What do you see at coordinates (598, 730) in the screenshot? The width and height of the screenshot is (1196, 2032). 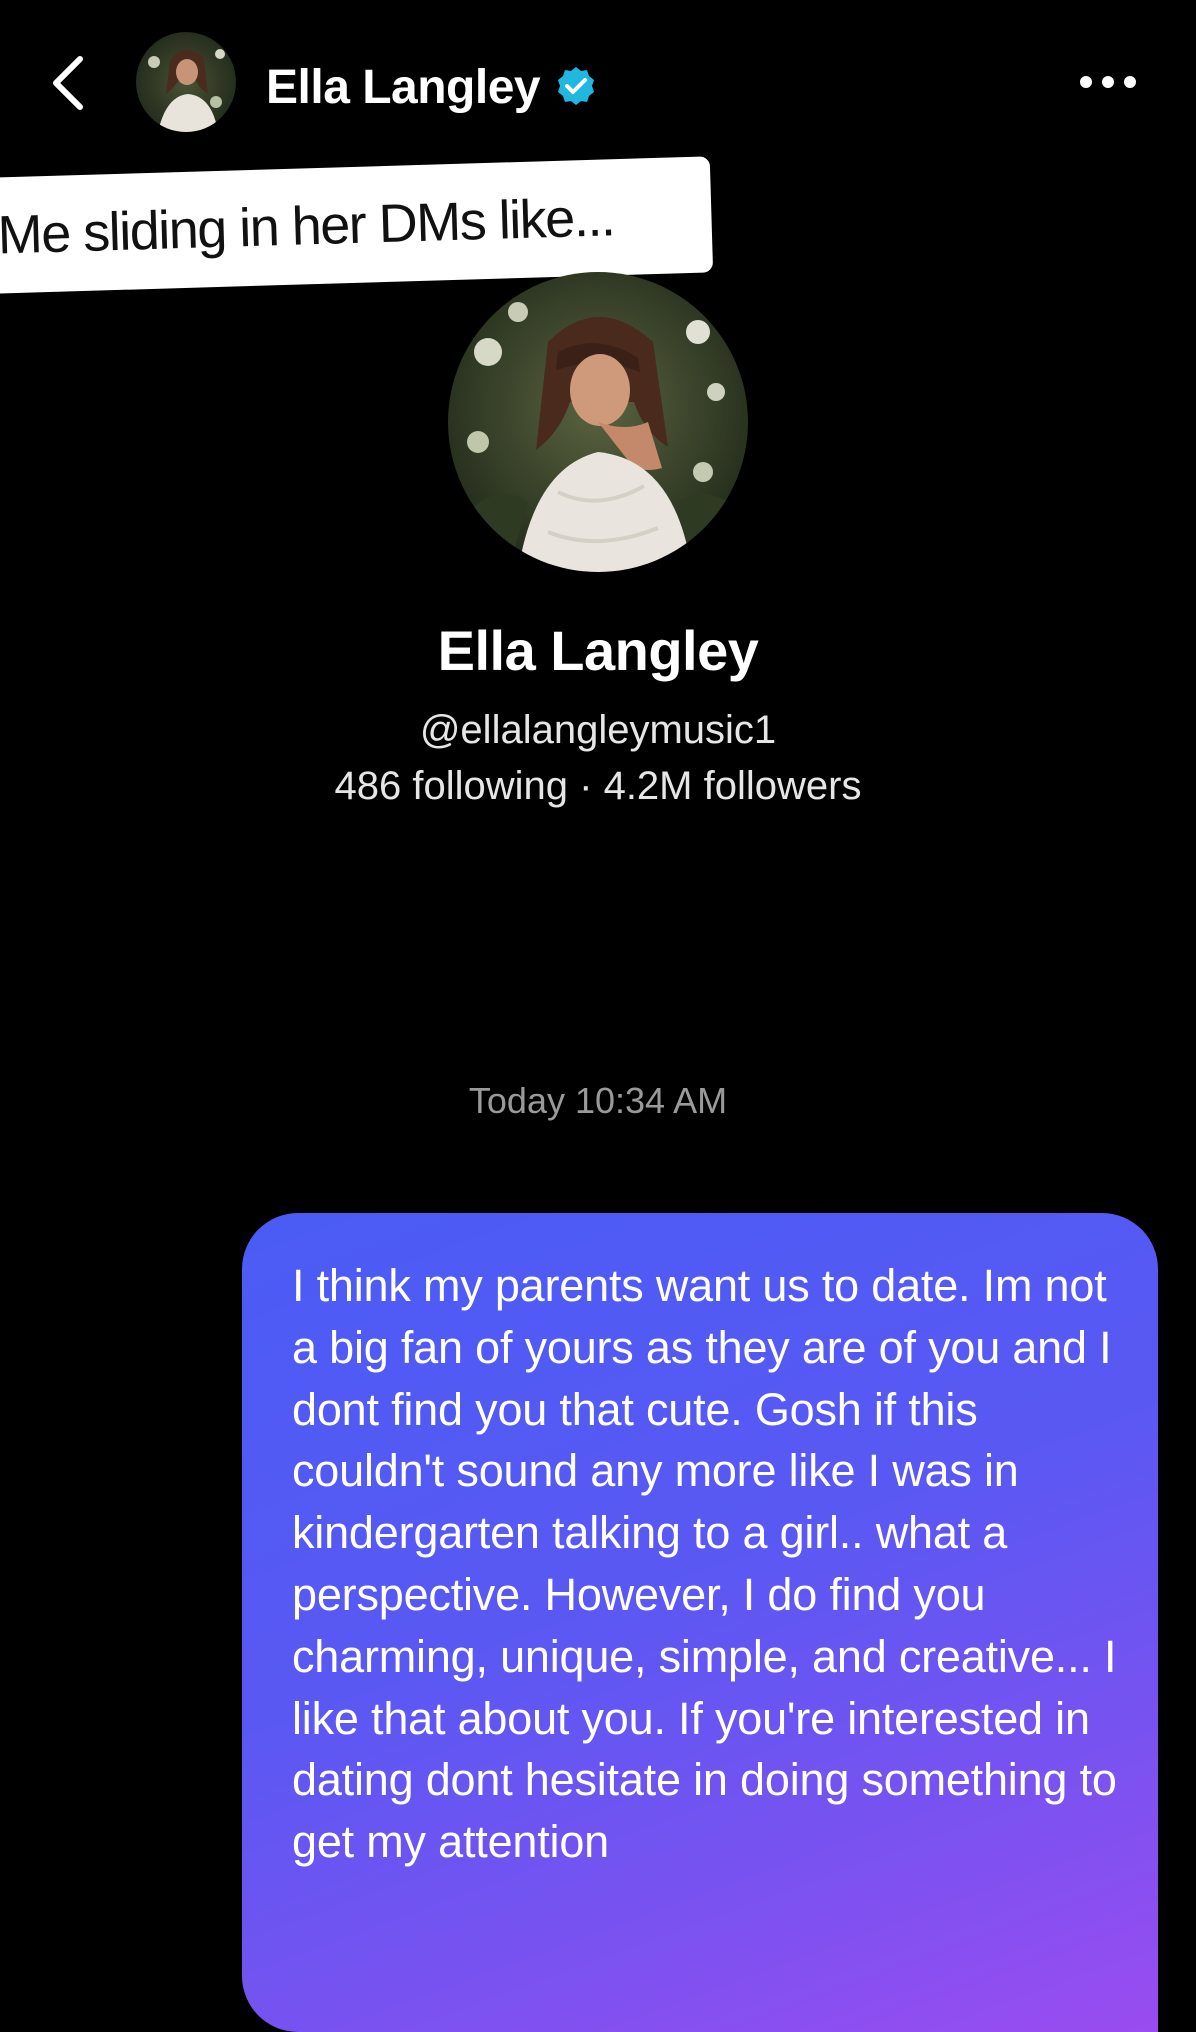 I see `profile-handle: @ellalangleymusic1` at bounding box center [598, 730].